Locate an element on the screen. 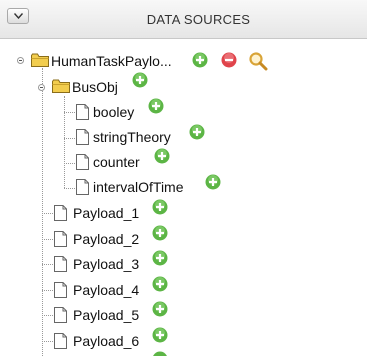  panel-header: DATA SOURCES is located at coordinates (183, 19).